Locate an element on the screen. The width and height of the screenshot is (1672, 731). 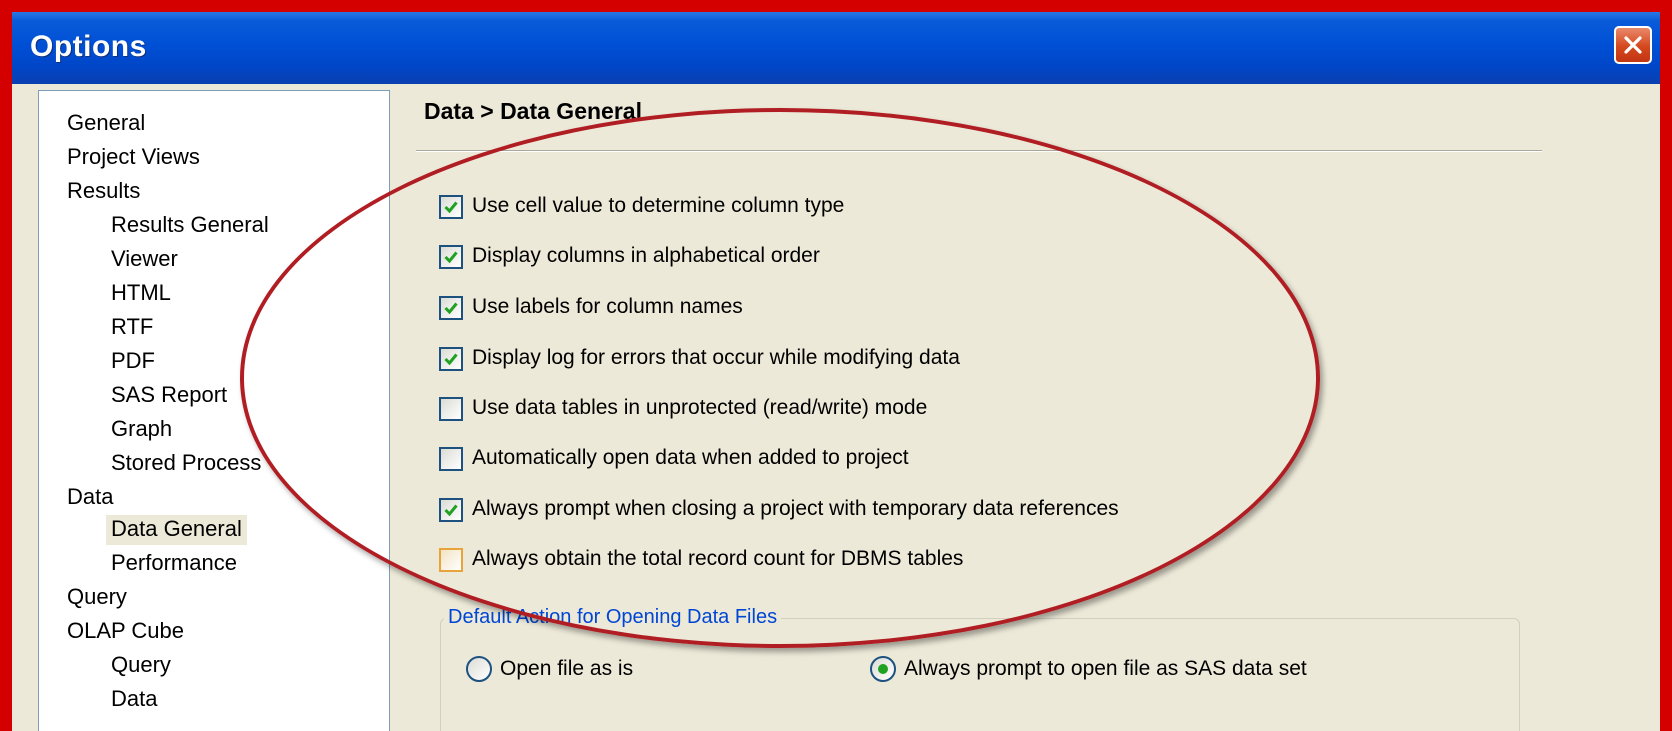
nav-item-query: Query is located at coordinates (97, 598).